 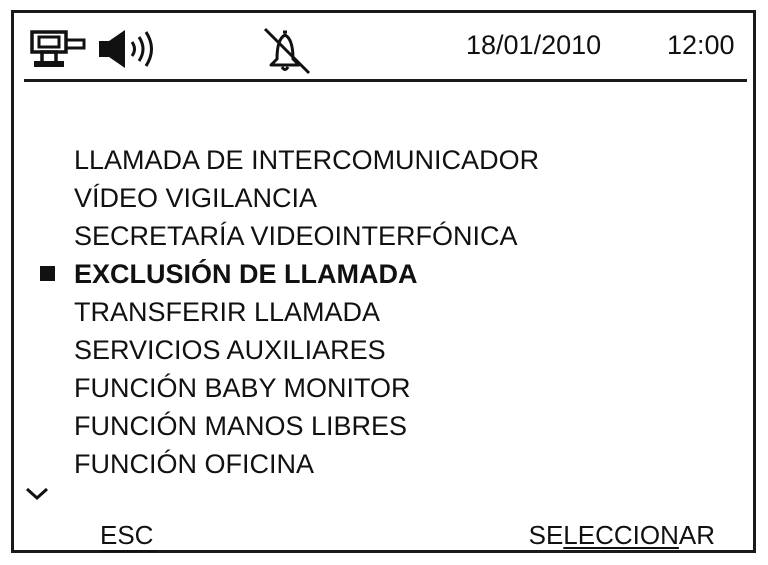 I want to click on menu-item-label: SERVICIOS AUXILIARES, so click(x=230, y=350).